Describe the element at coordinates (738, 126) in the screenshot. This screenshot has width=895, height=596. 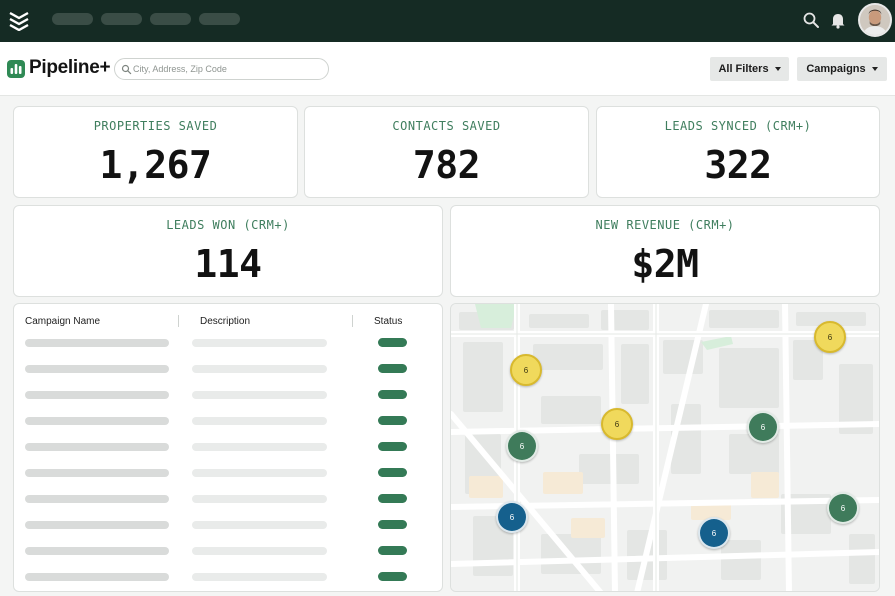
I see `stat-label: LEADS SYNCED (CRM+)` at that location.